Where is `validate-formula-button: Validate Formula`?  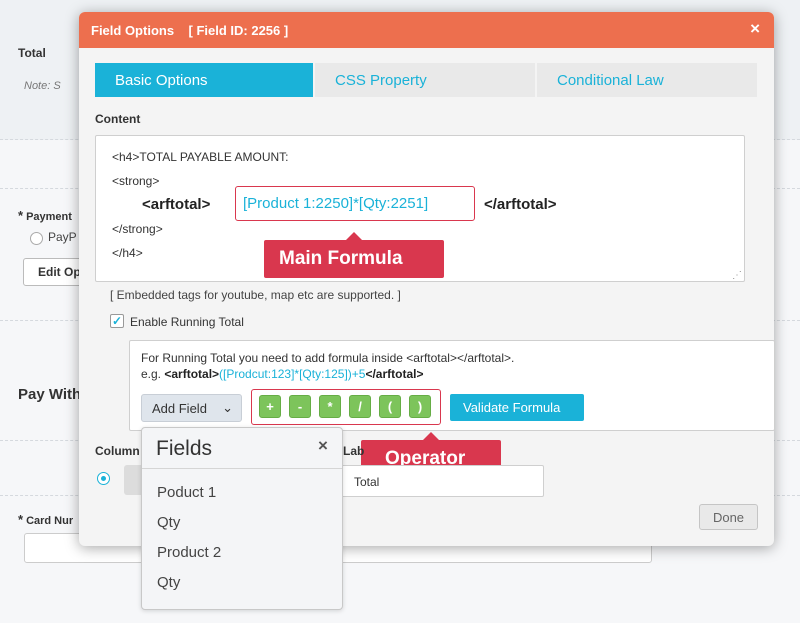
validate-formula-button: Validate Formula is located at coordinates (517, 407).